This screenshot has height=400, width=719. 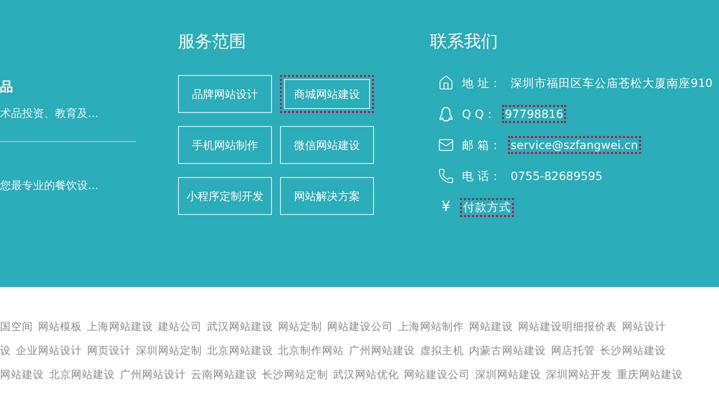 I want to click on footer-link: 网页设计, so click(x=109, y=351).